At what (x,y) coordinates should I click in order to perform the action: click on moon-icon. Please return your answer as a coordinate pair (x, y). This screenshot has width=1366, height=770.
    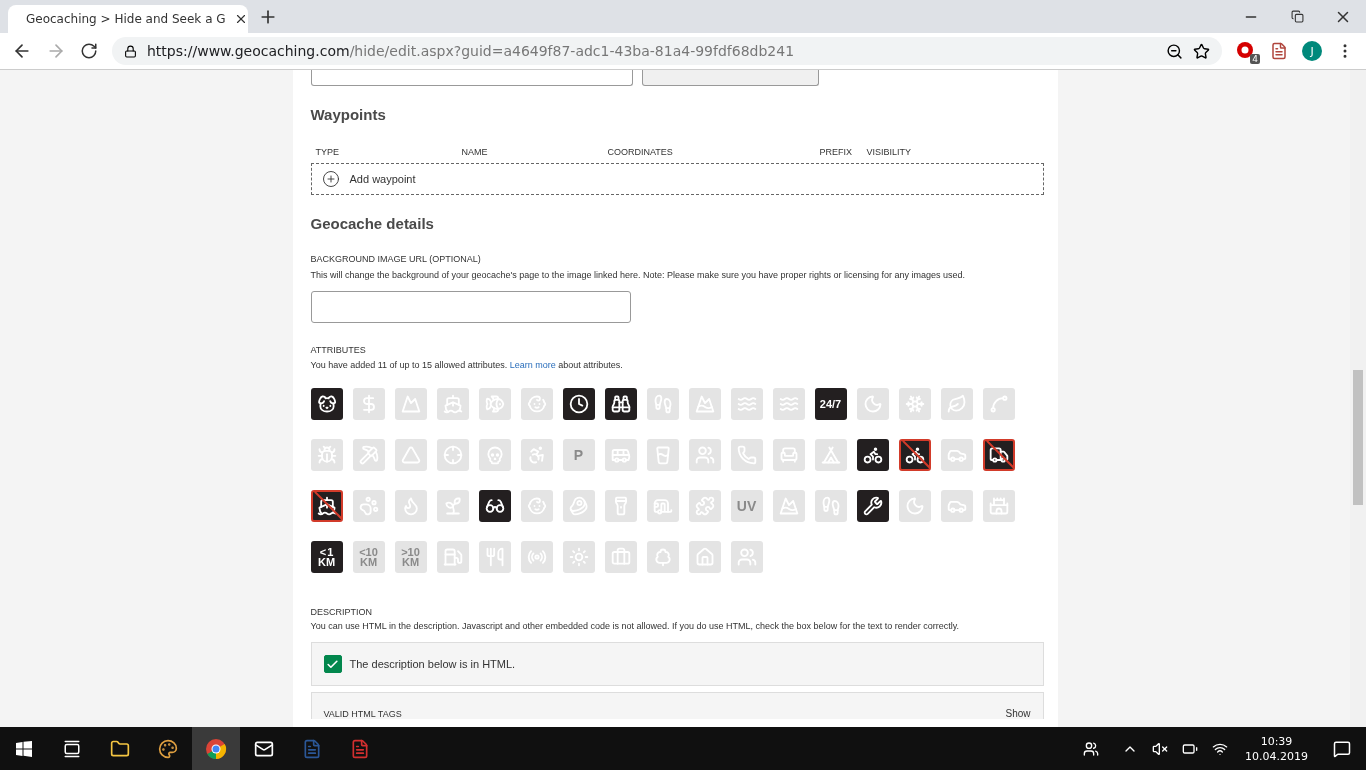
    Looking at the image, I should click on (914, 506).